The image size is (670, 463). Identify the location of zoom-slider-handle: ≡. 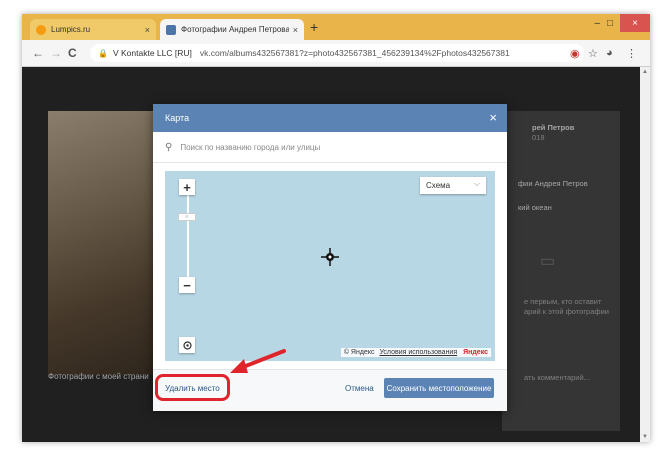
(187, 217).